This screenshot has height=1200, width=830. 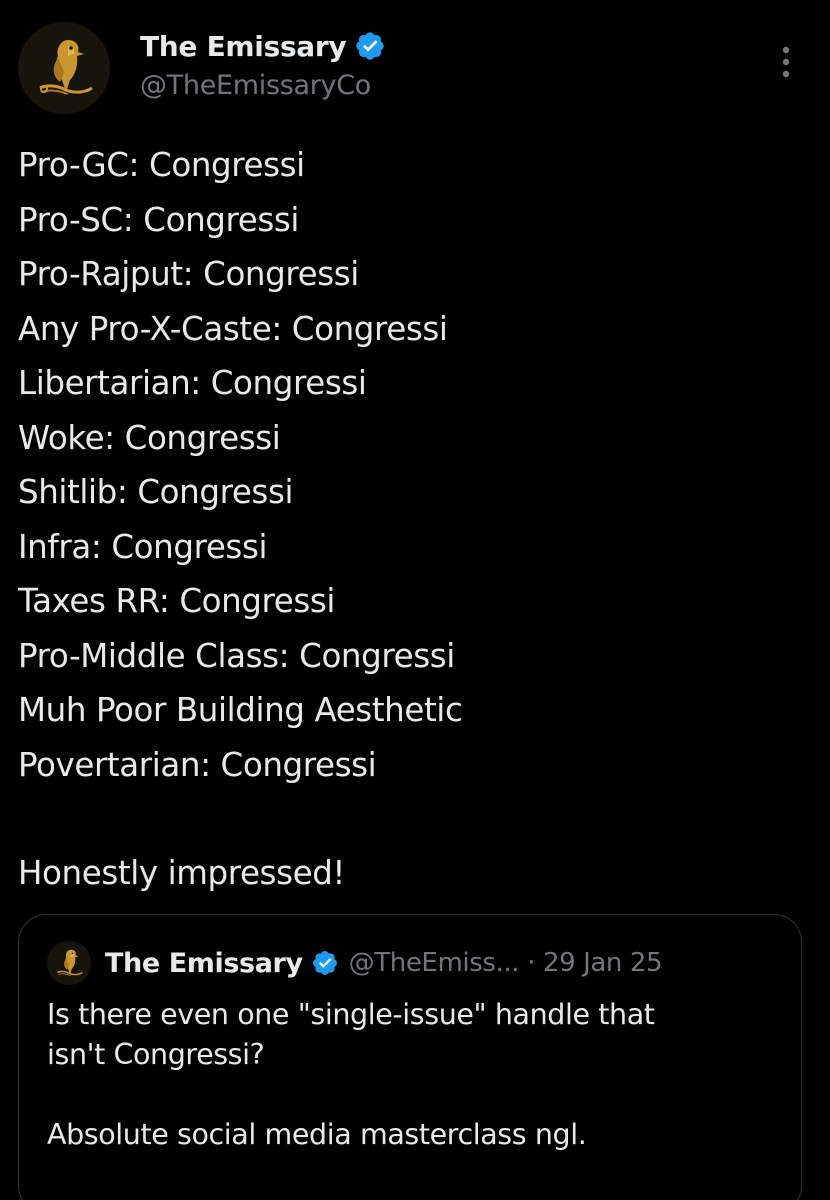 I want to click on tweet-closing-line: Honestly impressed!, so click(x=182, y=873).